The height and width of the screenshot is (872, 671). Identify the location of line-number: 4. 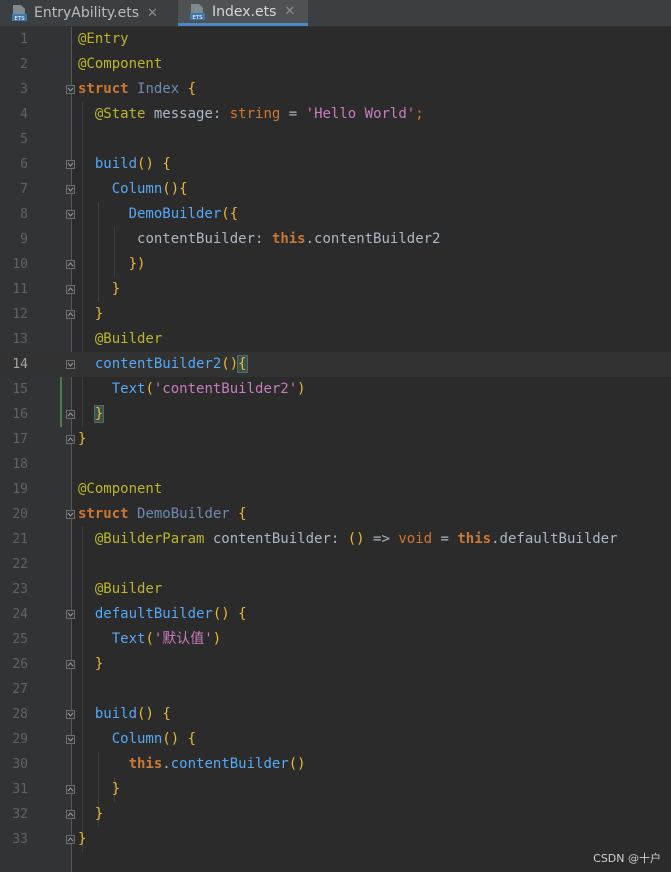
(24, 114).